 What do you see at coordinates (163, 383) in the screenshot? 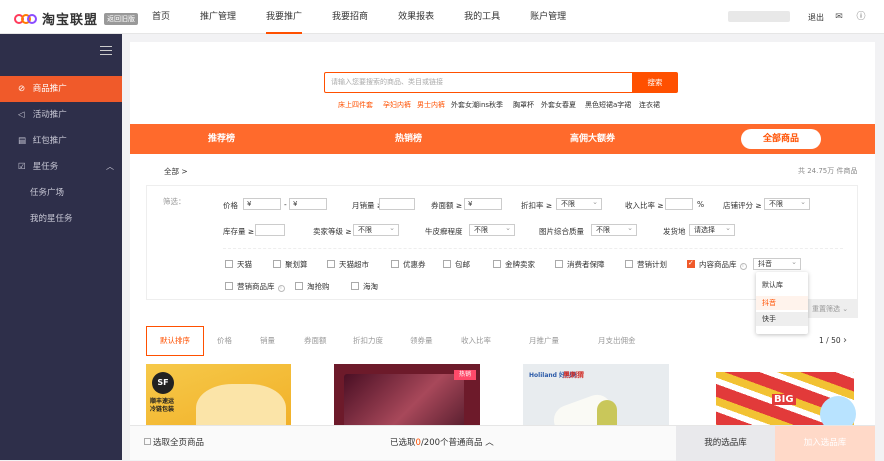
I see `sf-logo: SF` at bounding box center [163, 383].